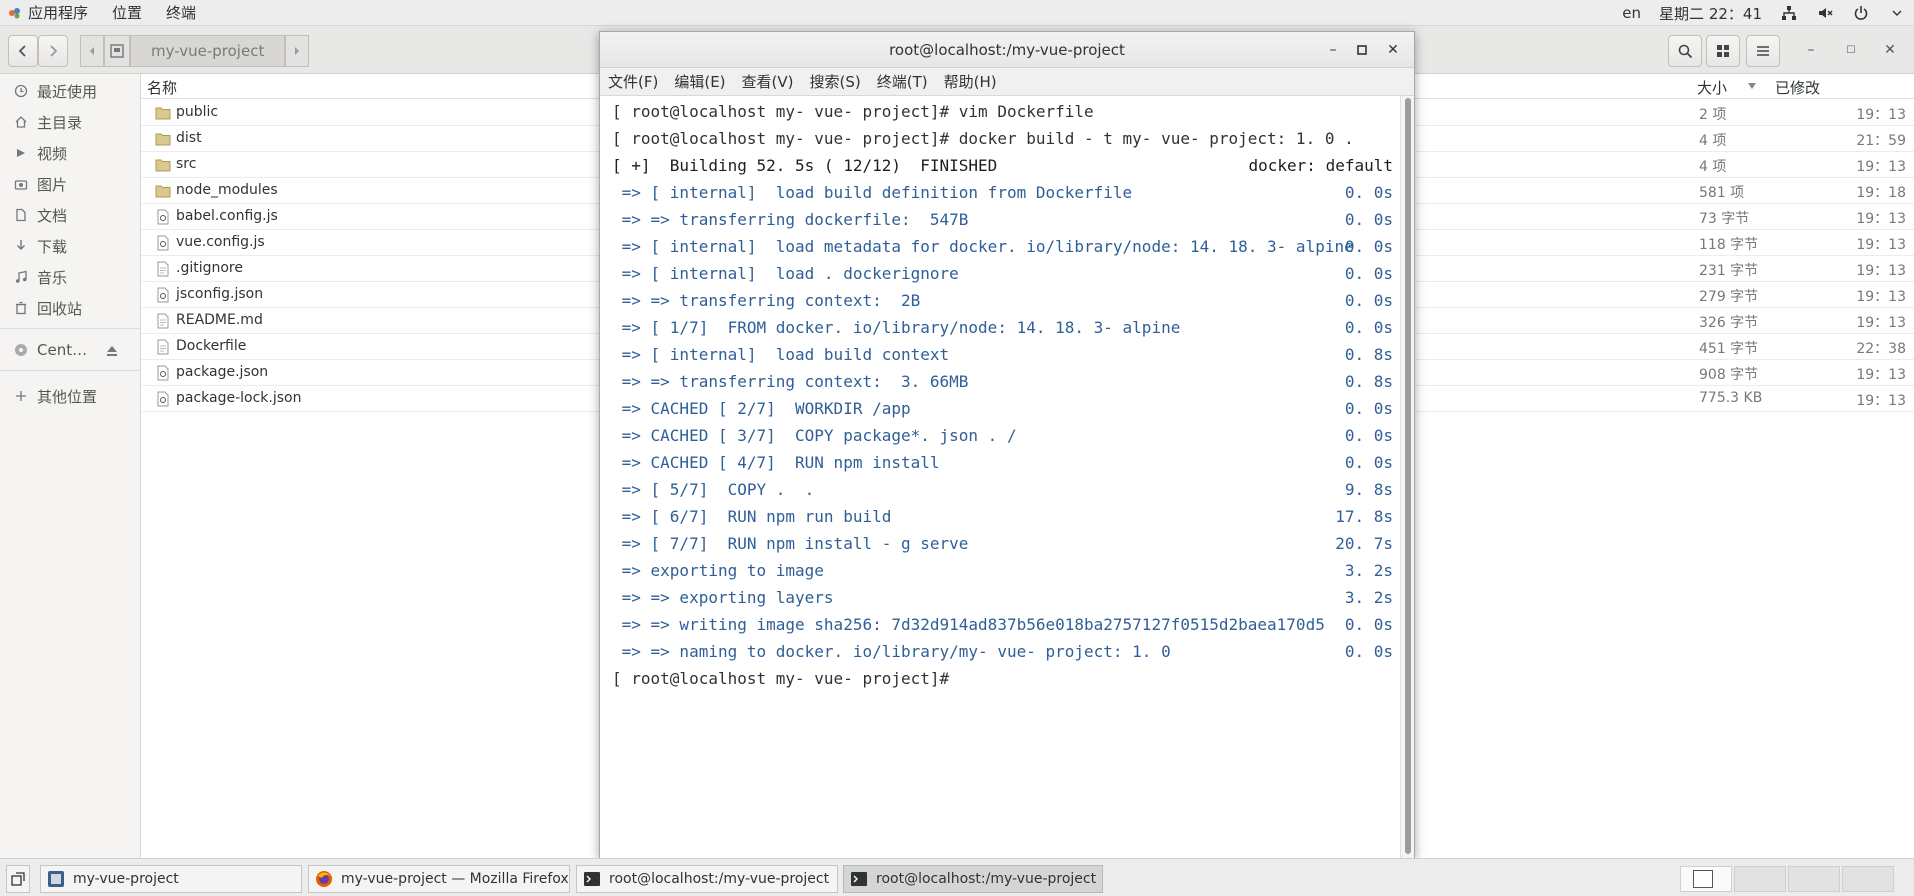 The image size is (1914, 896). I want to click on sidebar-item-document: 文档, so click(70, 215).